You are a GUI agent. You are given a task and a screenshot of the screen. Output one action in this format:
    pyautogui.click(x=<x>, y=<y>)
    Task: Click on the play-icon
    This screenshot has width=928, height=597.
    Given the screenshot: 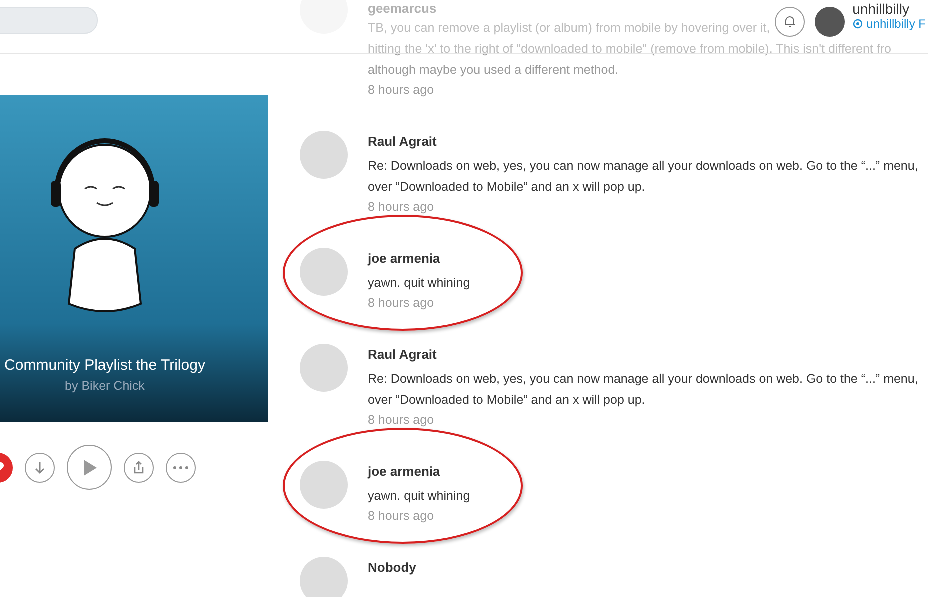 What is the action you would take?
    pyautogui.click(x=90, y=467)
    